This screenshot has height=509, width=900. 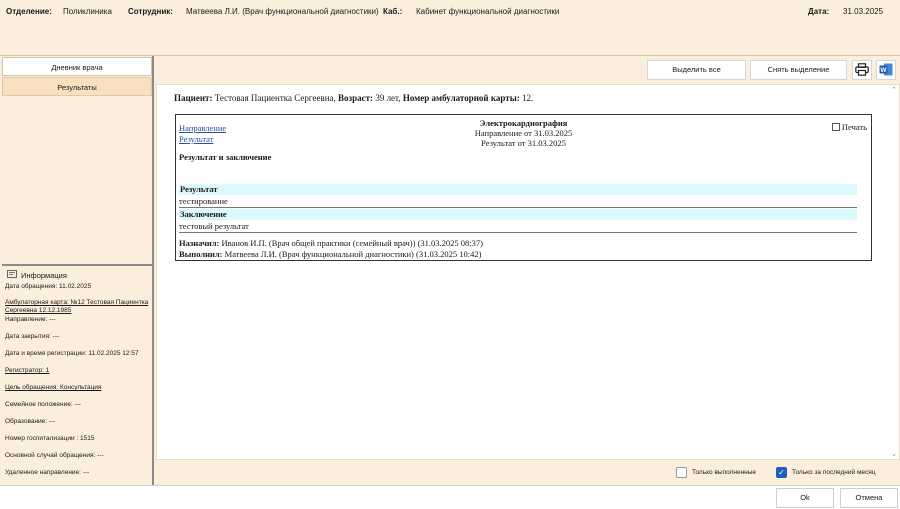 What do you see at coordinates (518, 189) in the screenshot?
I see `result-band: Результат` at bounding box center [518, 189].